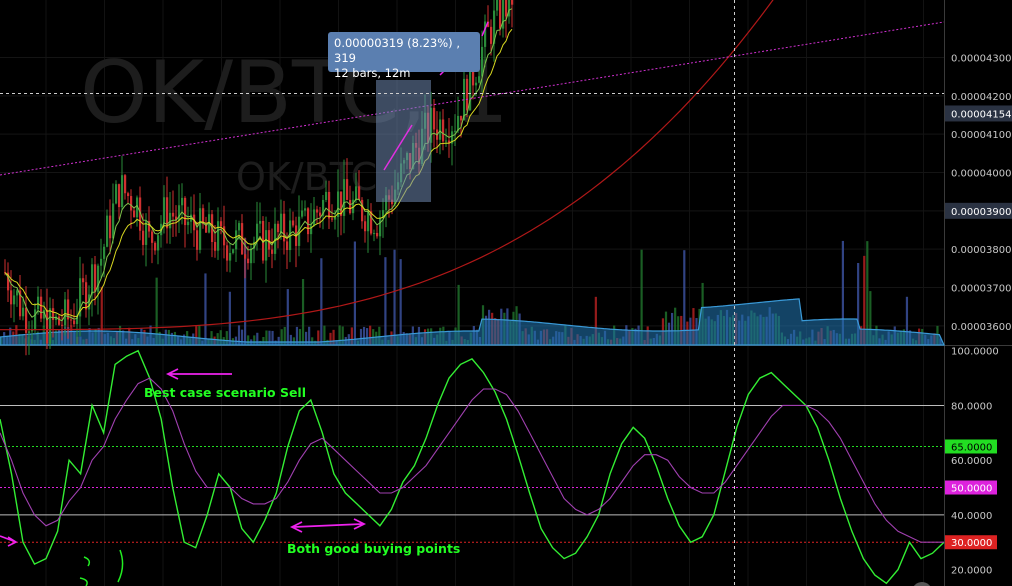  What do you see at coordinates (472, 322) in the screenshot?
I see `volume-ma-area` at bounding box center [472, 322].